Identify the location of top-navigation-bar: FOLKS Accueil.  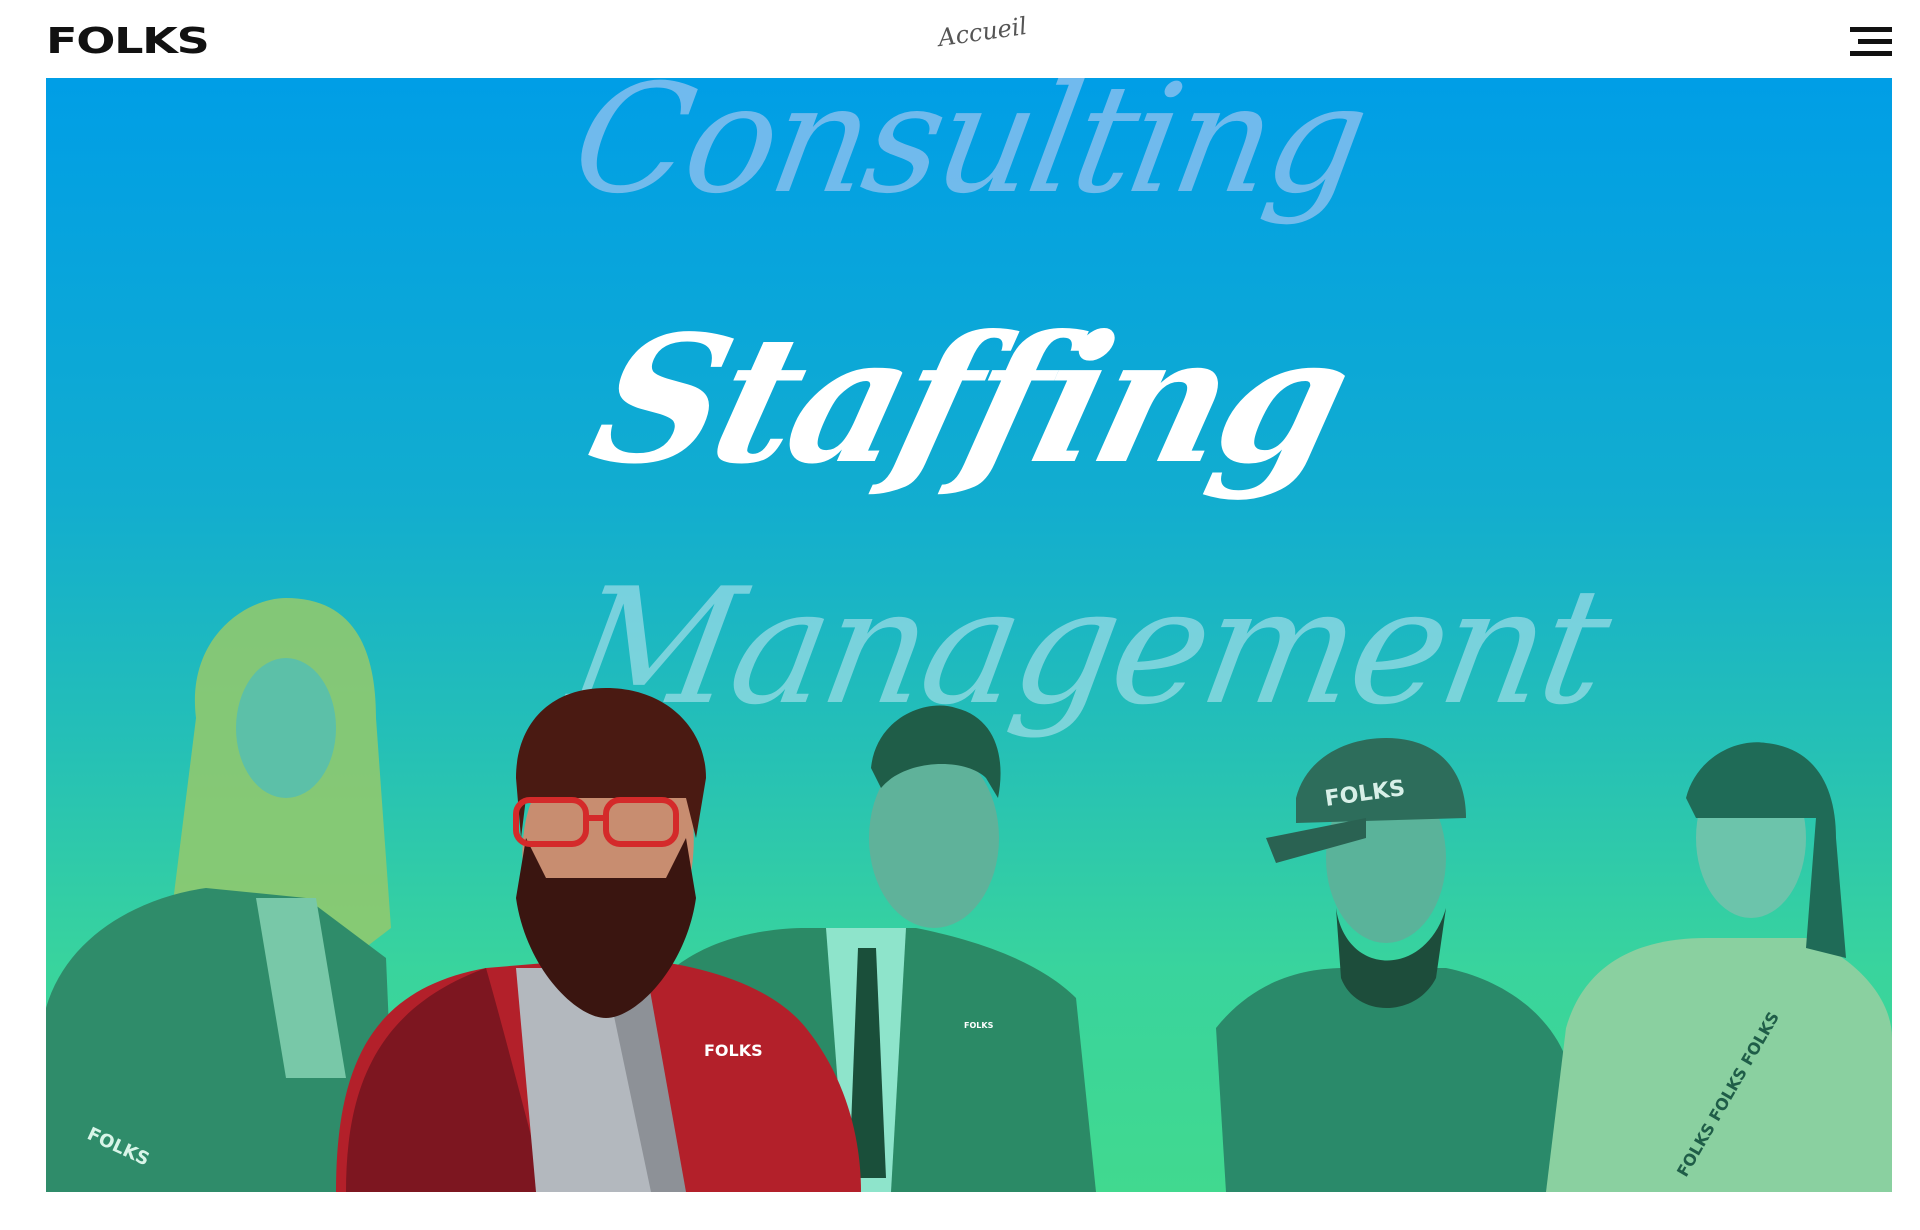
(960, 39).